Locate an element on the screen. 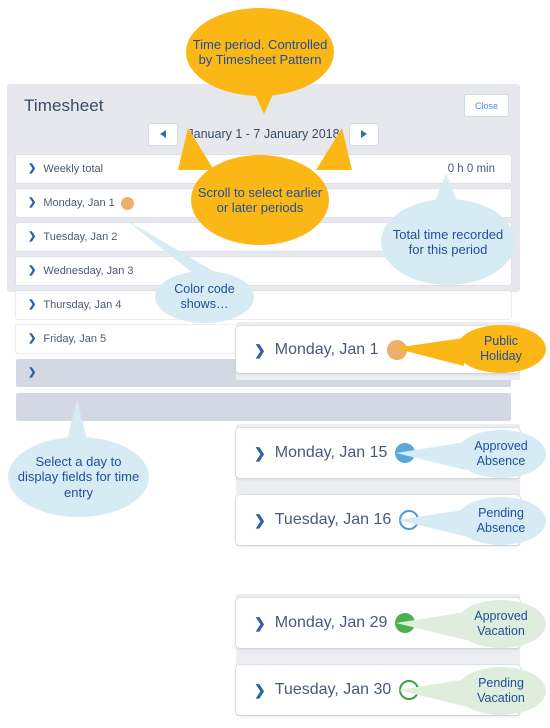  row-label: Tuesday, Jan 2 is located at coordinates (80, 237).